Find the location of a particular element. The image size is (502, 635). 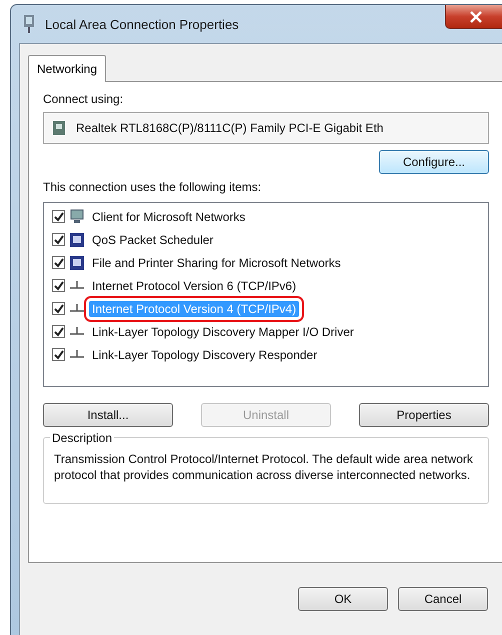

items-label: This connection uses the following items: is located at coordinates (152, 187).